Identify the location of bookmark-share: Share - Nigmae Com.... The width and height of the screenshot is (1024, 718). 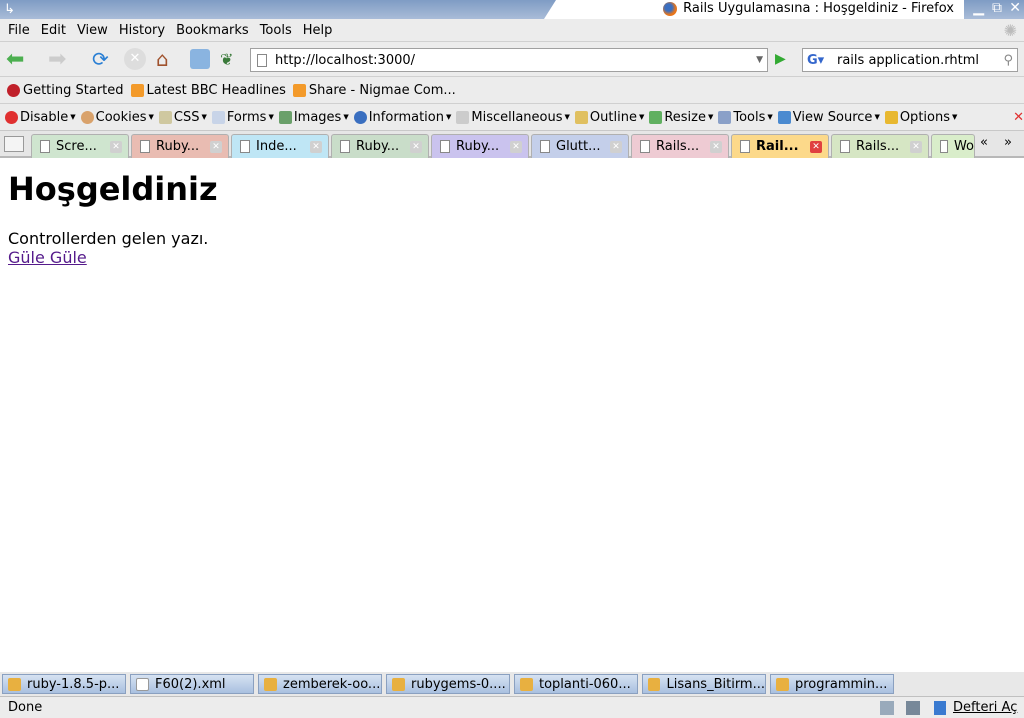
(374, 90).